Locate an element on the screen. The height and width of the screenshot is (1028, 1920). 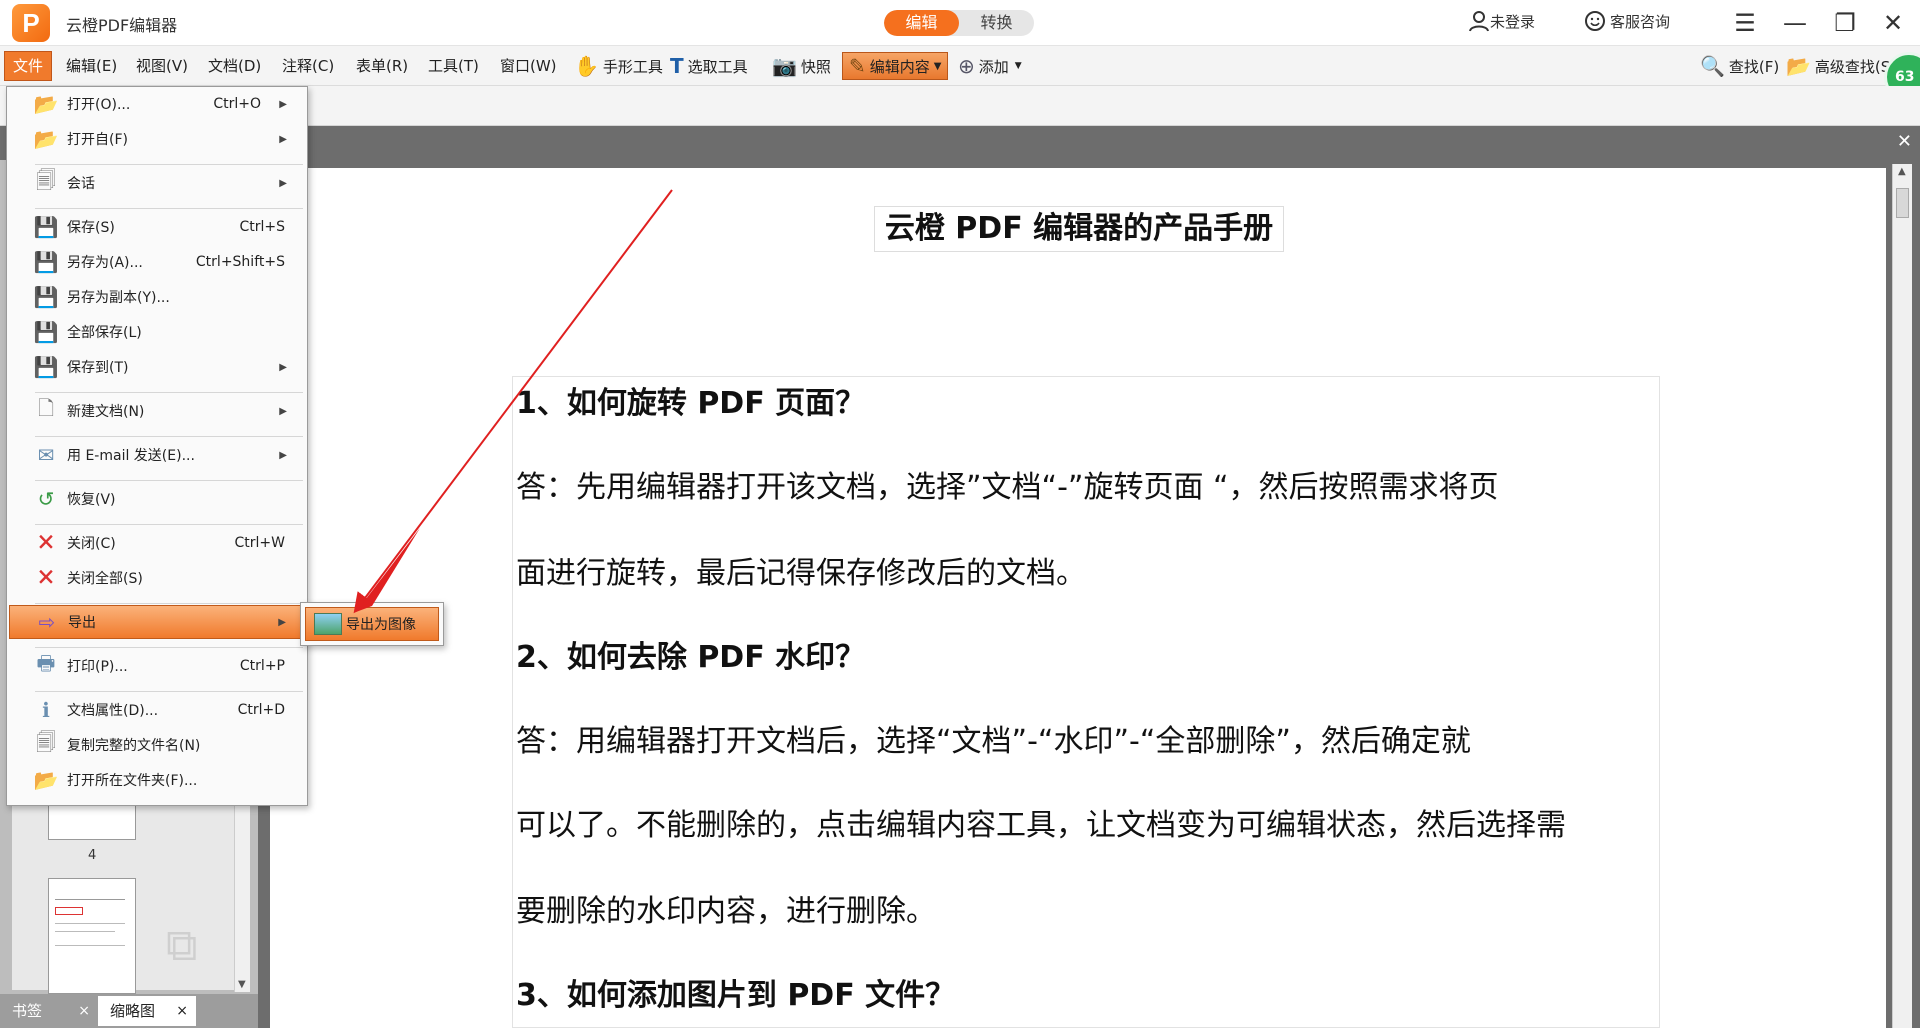
answer-1-line-1: 答：先用编辑器打开该文档，选择”文档“-”旋转页面 “，然后按照需求将页 is located at coordinates (1007, 487).